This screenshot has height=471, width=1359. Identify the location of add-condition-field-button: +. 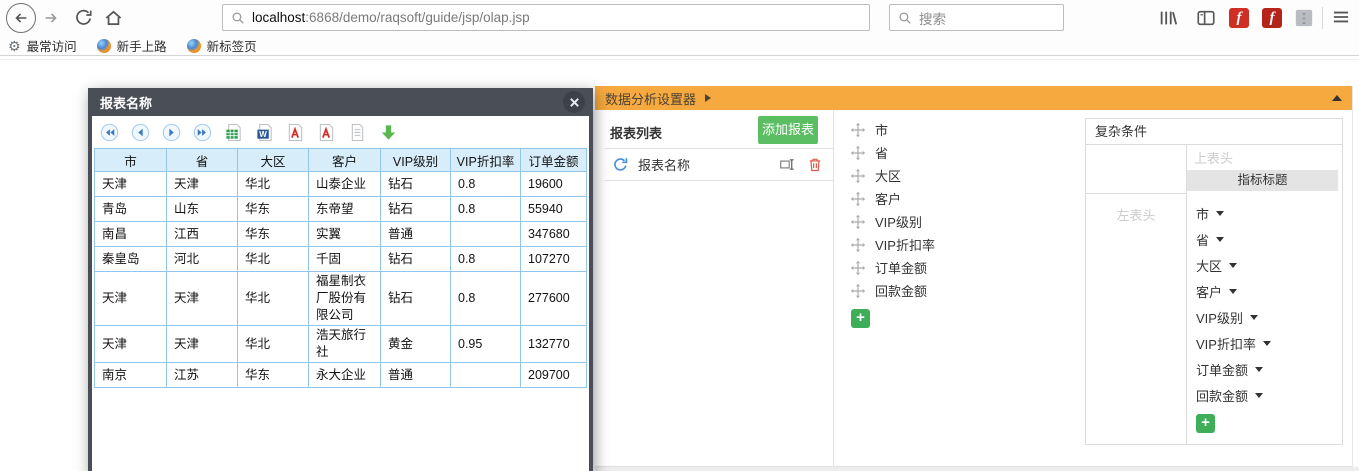
(1205, 423).